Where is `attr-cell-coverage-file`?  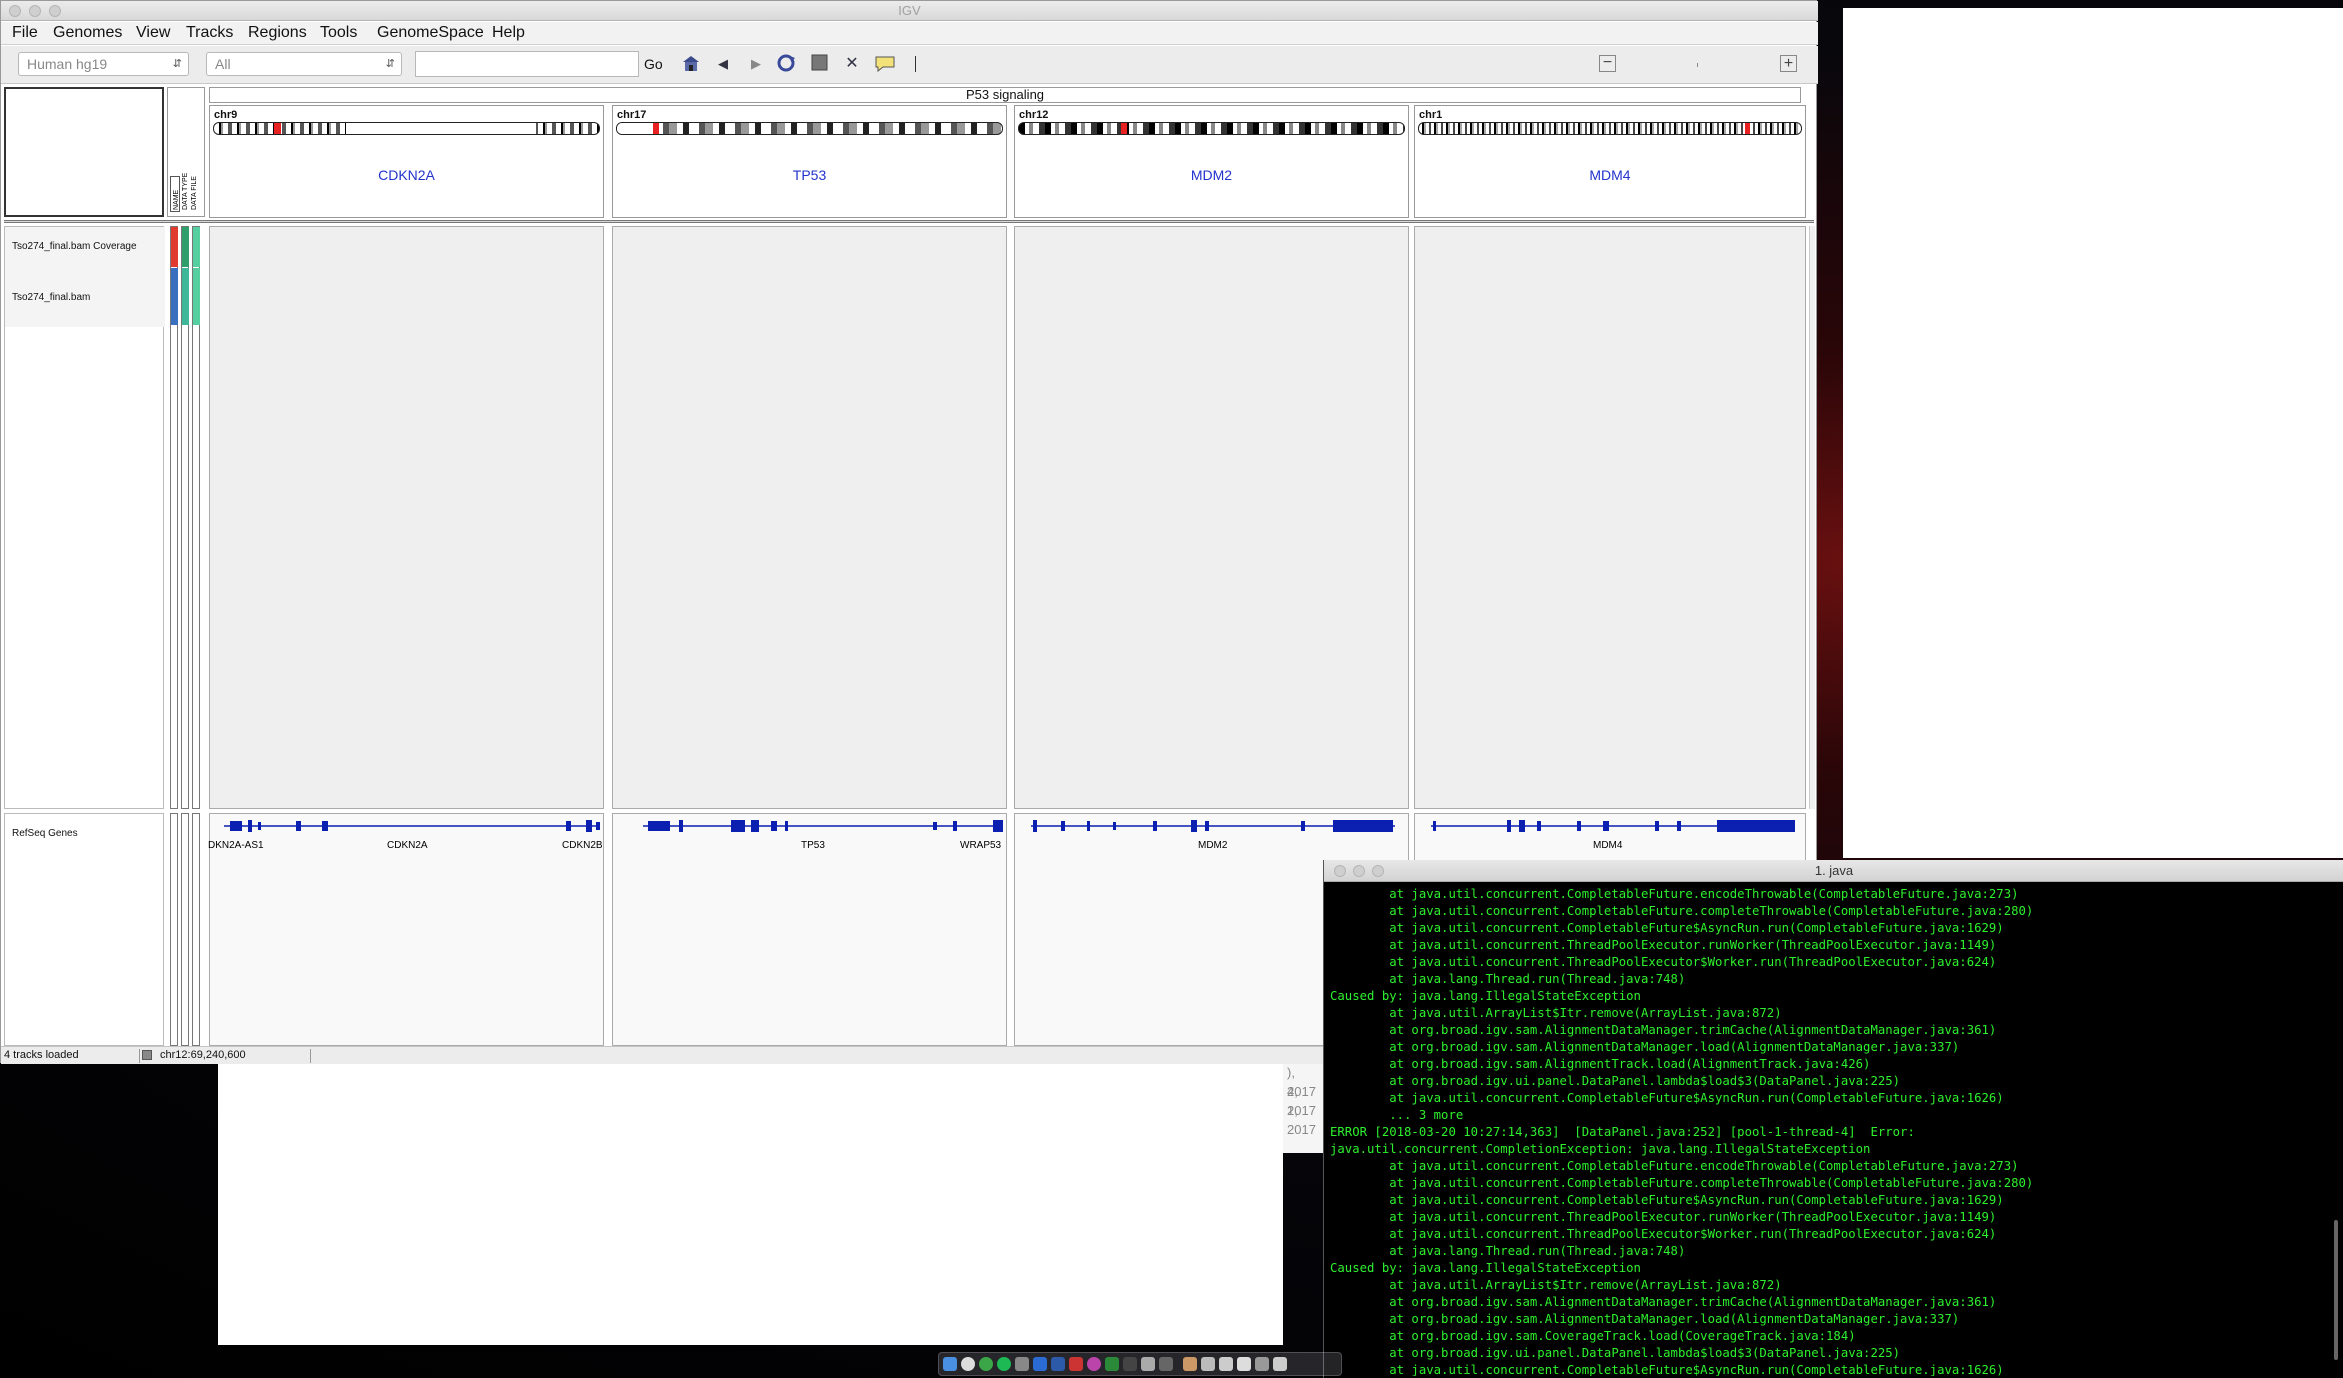
attr-cell-coverage-file is located at coordinates (196, 247).